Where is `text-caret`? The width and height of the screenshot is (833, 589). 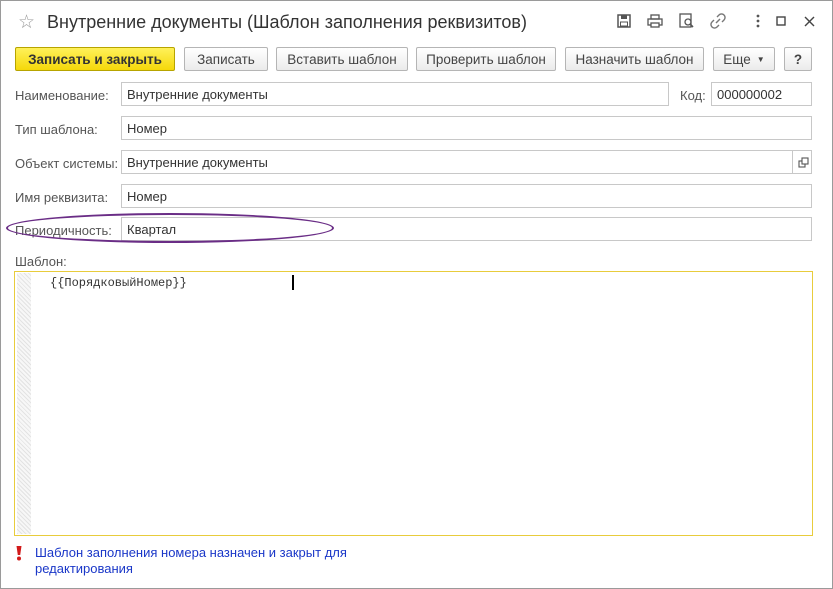
text-caret is located at coordinates (293, 282).